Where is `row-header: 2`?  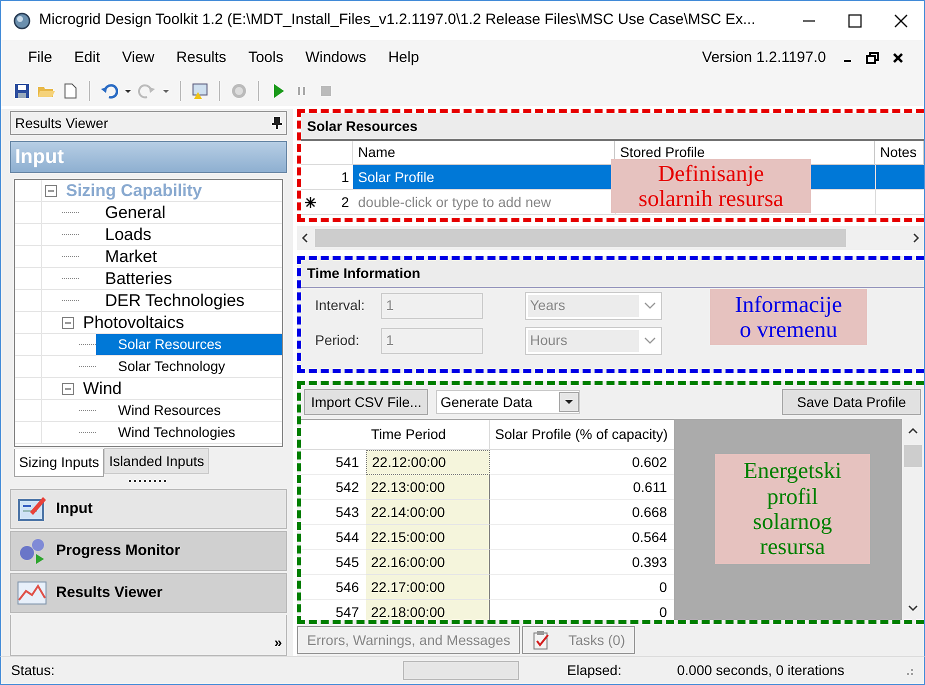
row-header: 2 is located at coordinates (327, 202).